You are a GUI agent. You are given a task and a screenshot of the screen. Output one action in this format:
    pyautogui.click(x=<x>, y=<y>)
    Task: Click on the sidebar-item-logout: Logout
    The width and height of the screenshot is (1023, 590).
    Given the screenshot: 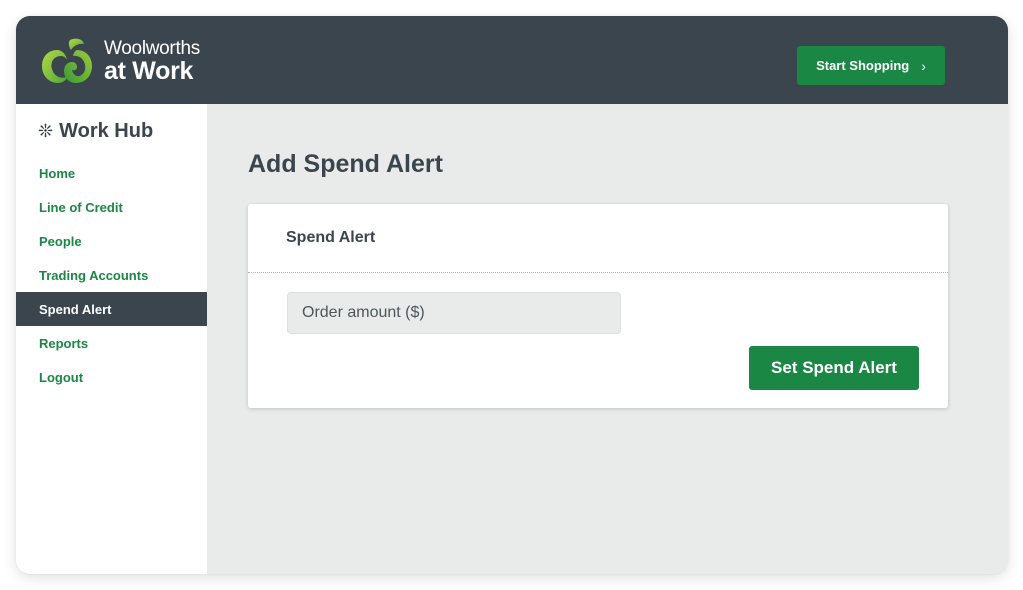 What is the action you would take?
    pyautogui.click(x=111, y=377)
    